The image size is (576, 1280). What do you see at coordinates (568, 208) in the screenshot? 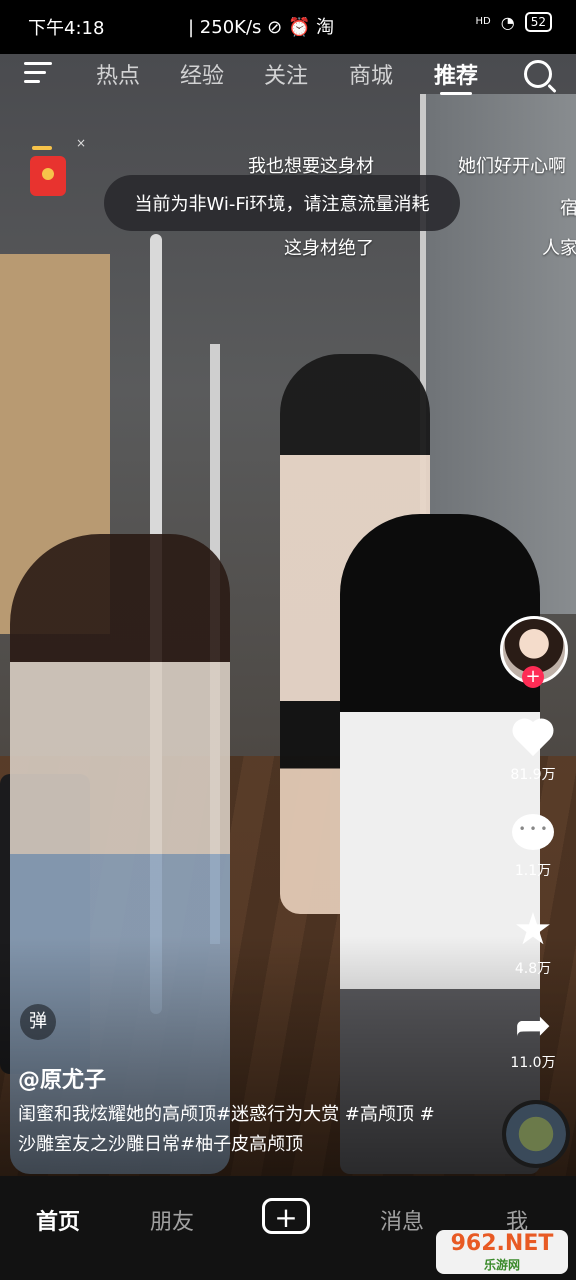
I see `danmaku-item: 宿` at bounding box center [568, 208].